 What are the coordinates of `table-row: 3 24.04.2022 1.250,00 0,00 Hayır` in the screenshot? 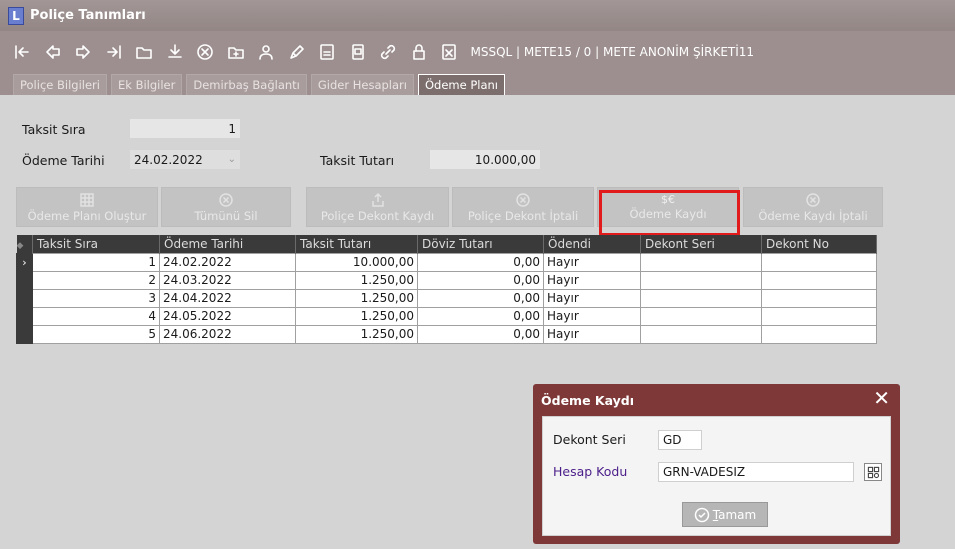 It's located at (446, 298).